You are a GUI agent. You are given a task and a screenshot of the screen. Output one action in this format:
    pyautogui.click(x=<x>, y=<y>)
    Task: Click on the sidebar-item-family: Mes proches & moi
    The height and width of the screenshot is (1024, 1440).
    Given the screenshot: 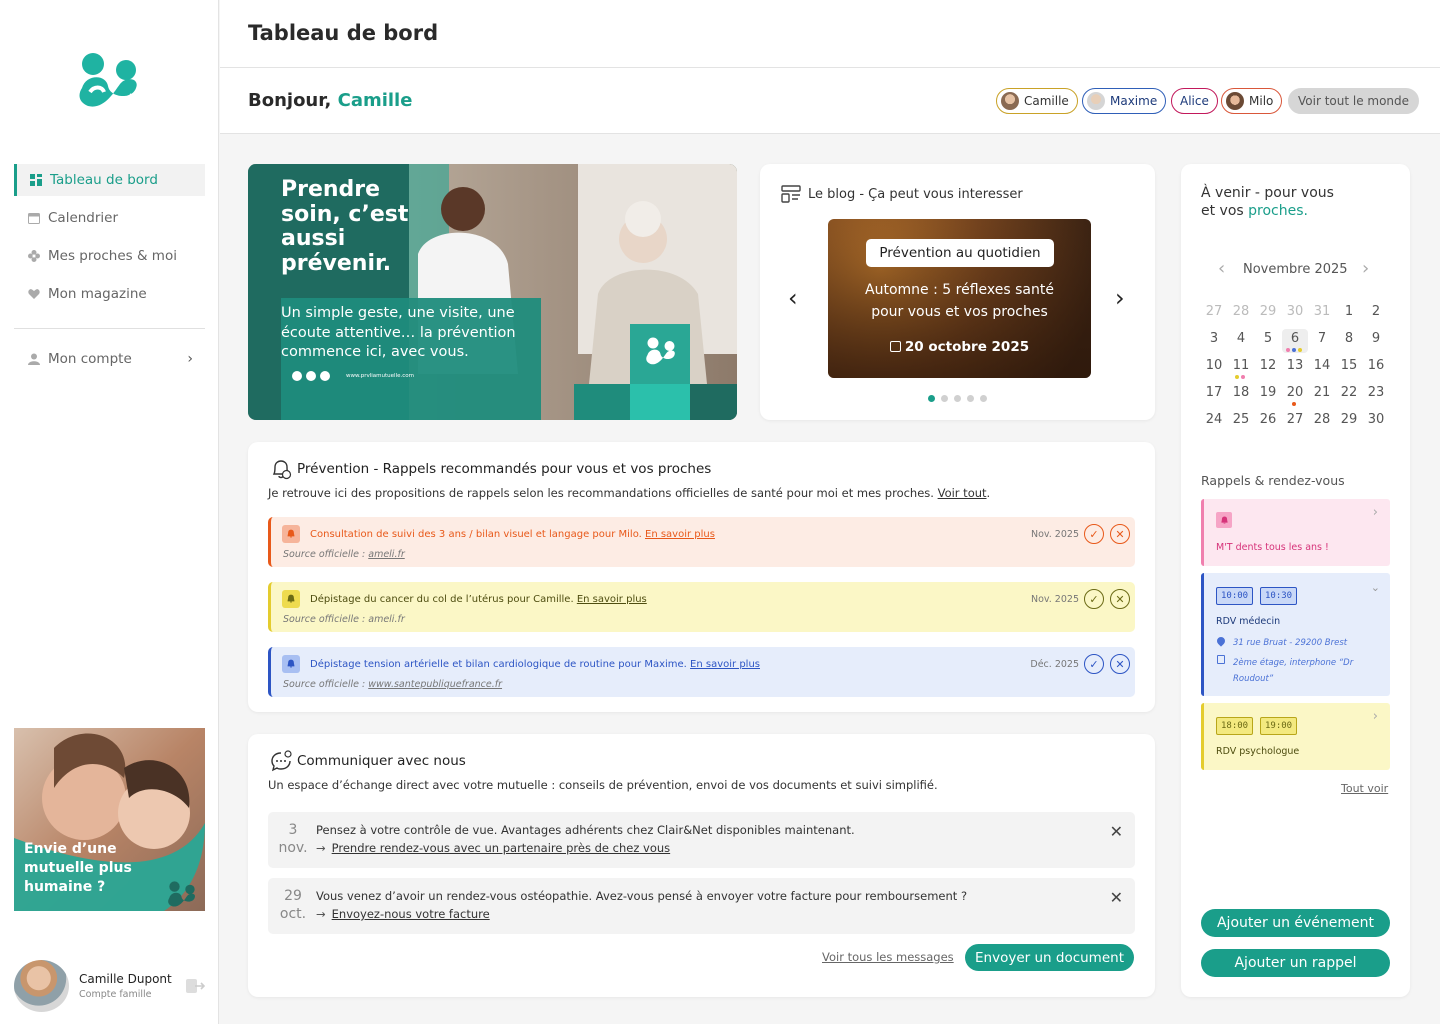 What is the action you would take?
    pyautogui.click(x=109, y=256)
    